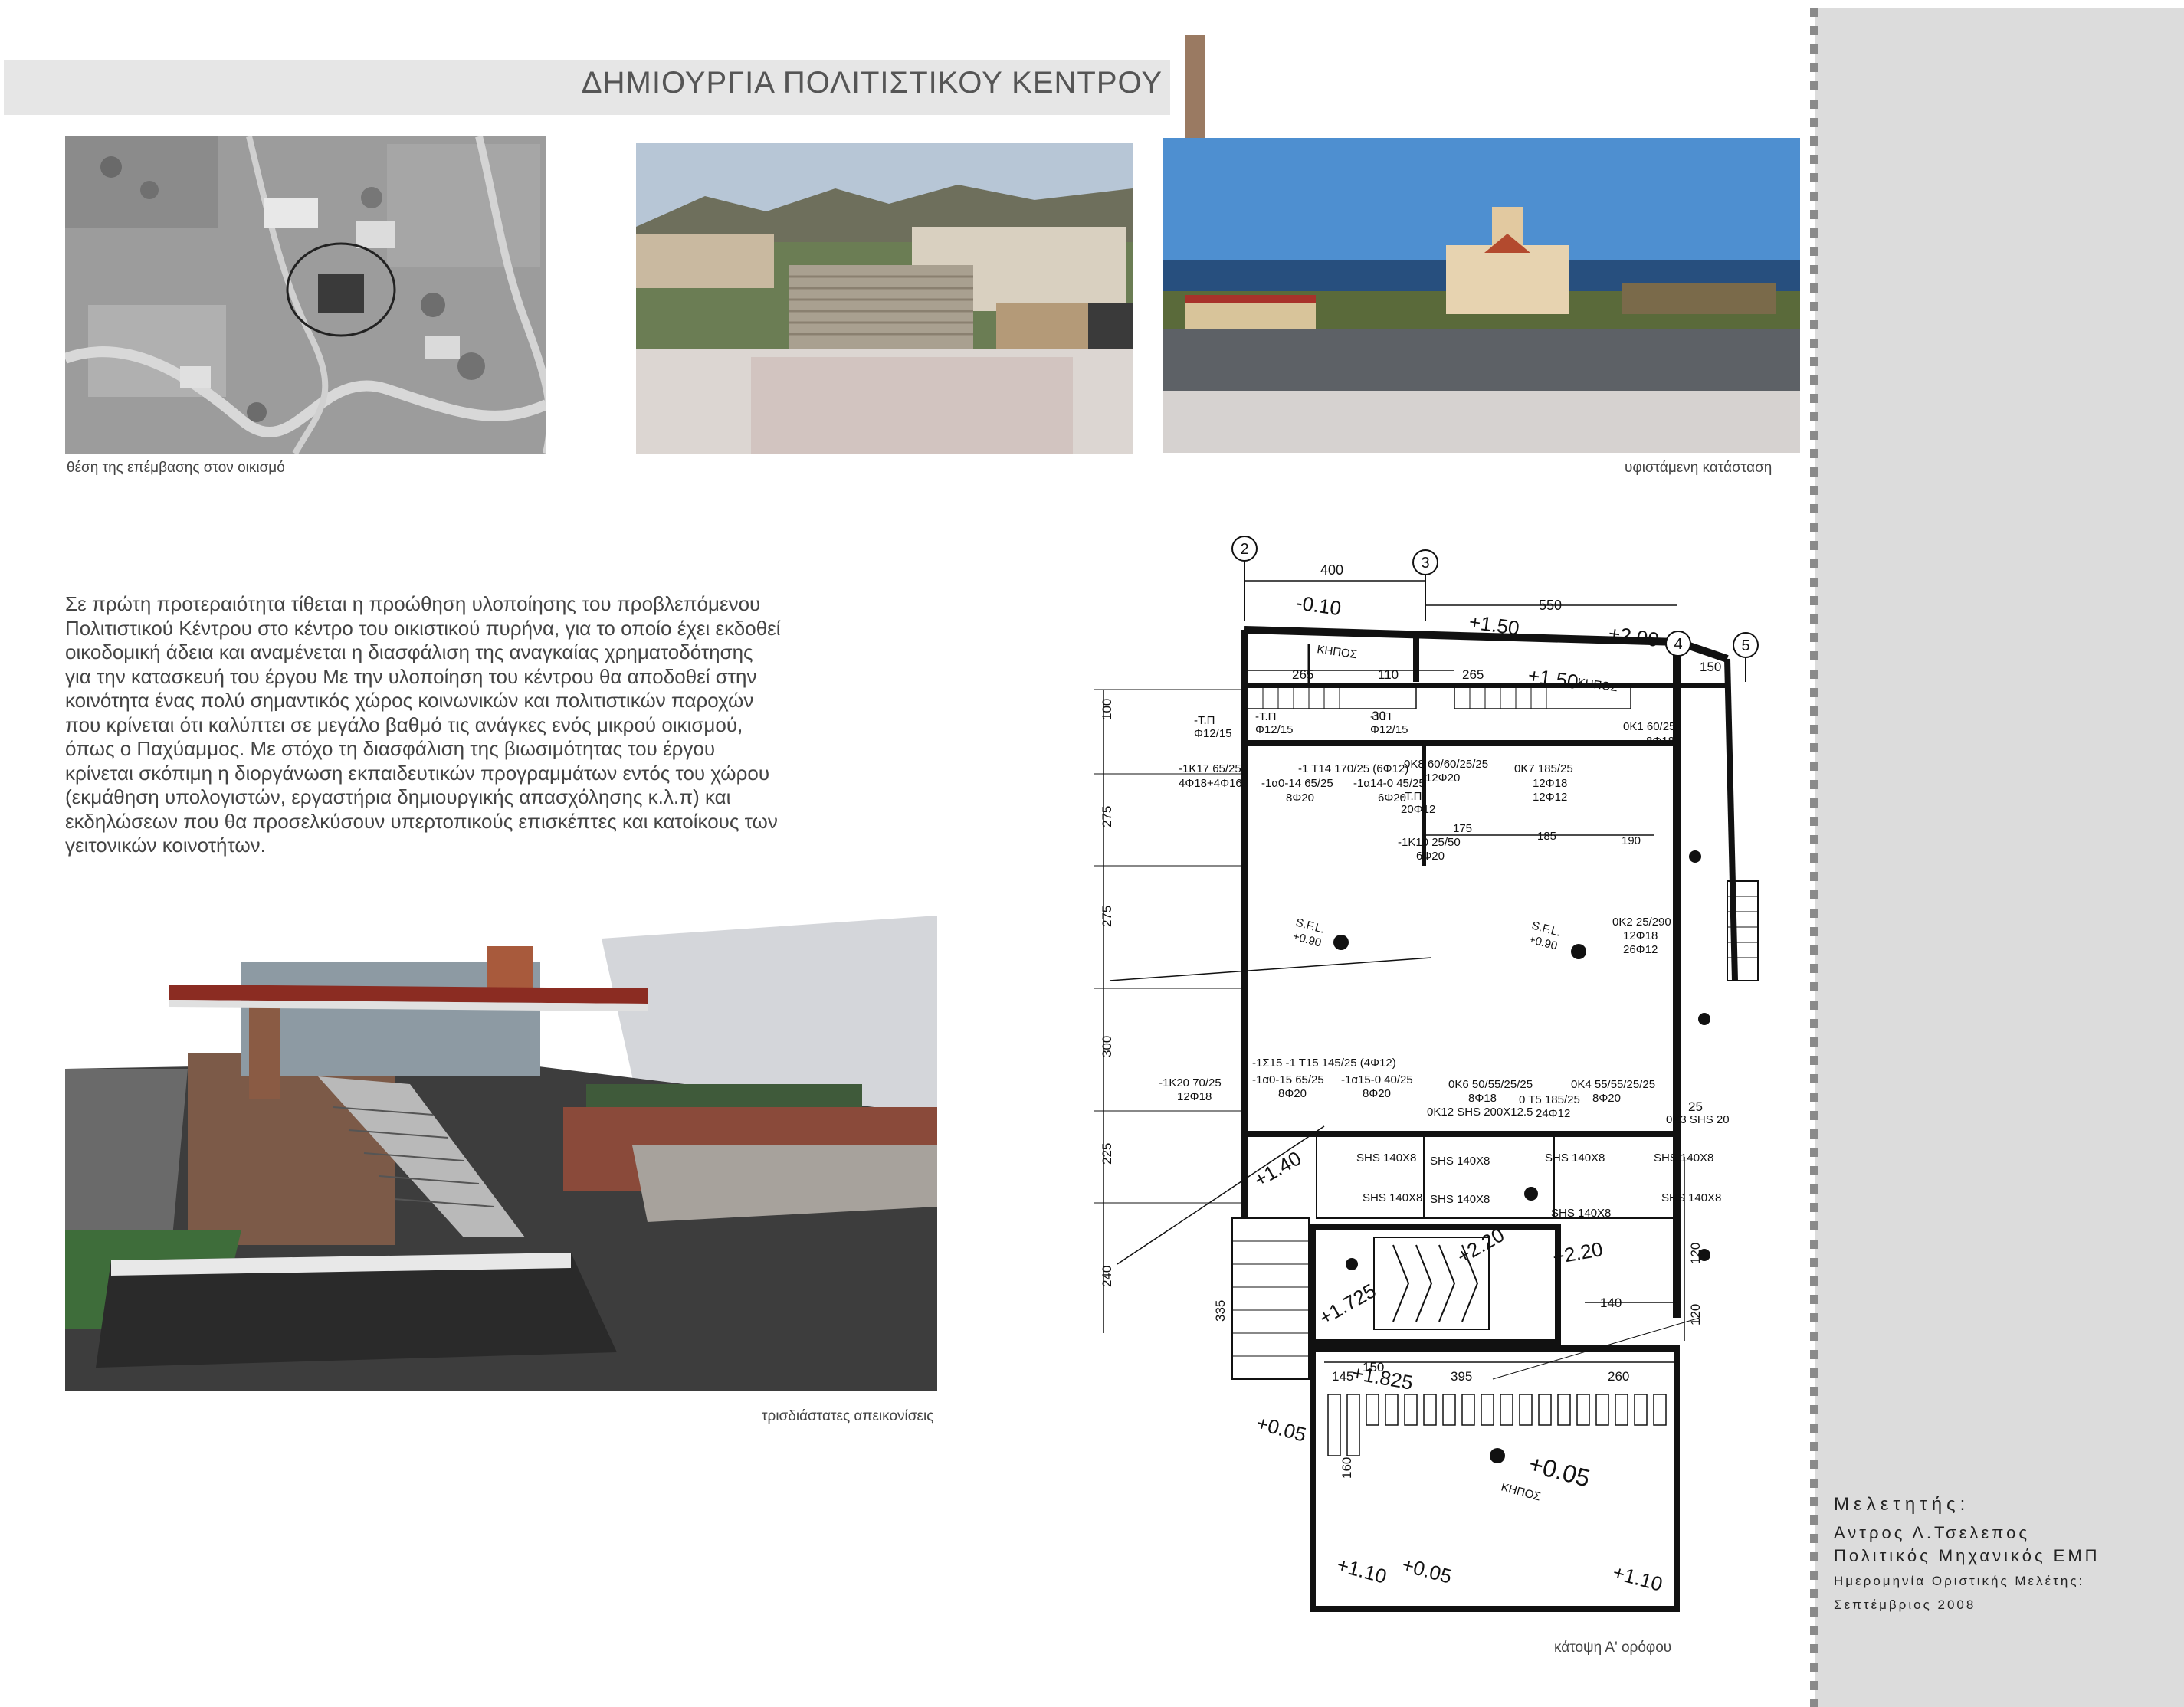  I want to click on designer-heading: Μελετητής:, so click(1902, 1504).